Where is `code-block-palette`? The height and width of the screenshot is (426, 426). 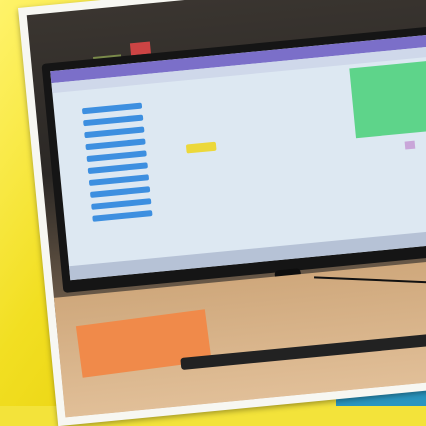
code-block-palette is located at coordinates (117, 165).